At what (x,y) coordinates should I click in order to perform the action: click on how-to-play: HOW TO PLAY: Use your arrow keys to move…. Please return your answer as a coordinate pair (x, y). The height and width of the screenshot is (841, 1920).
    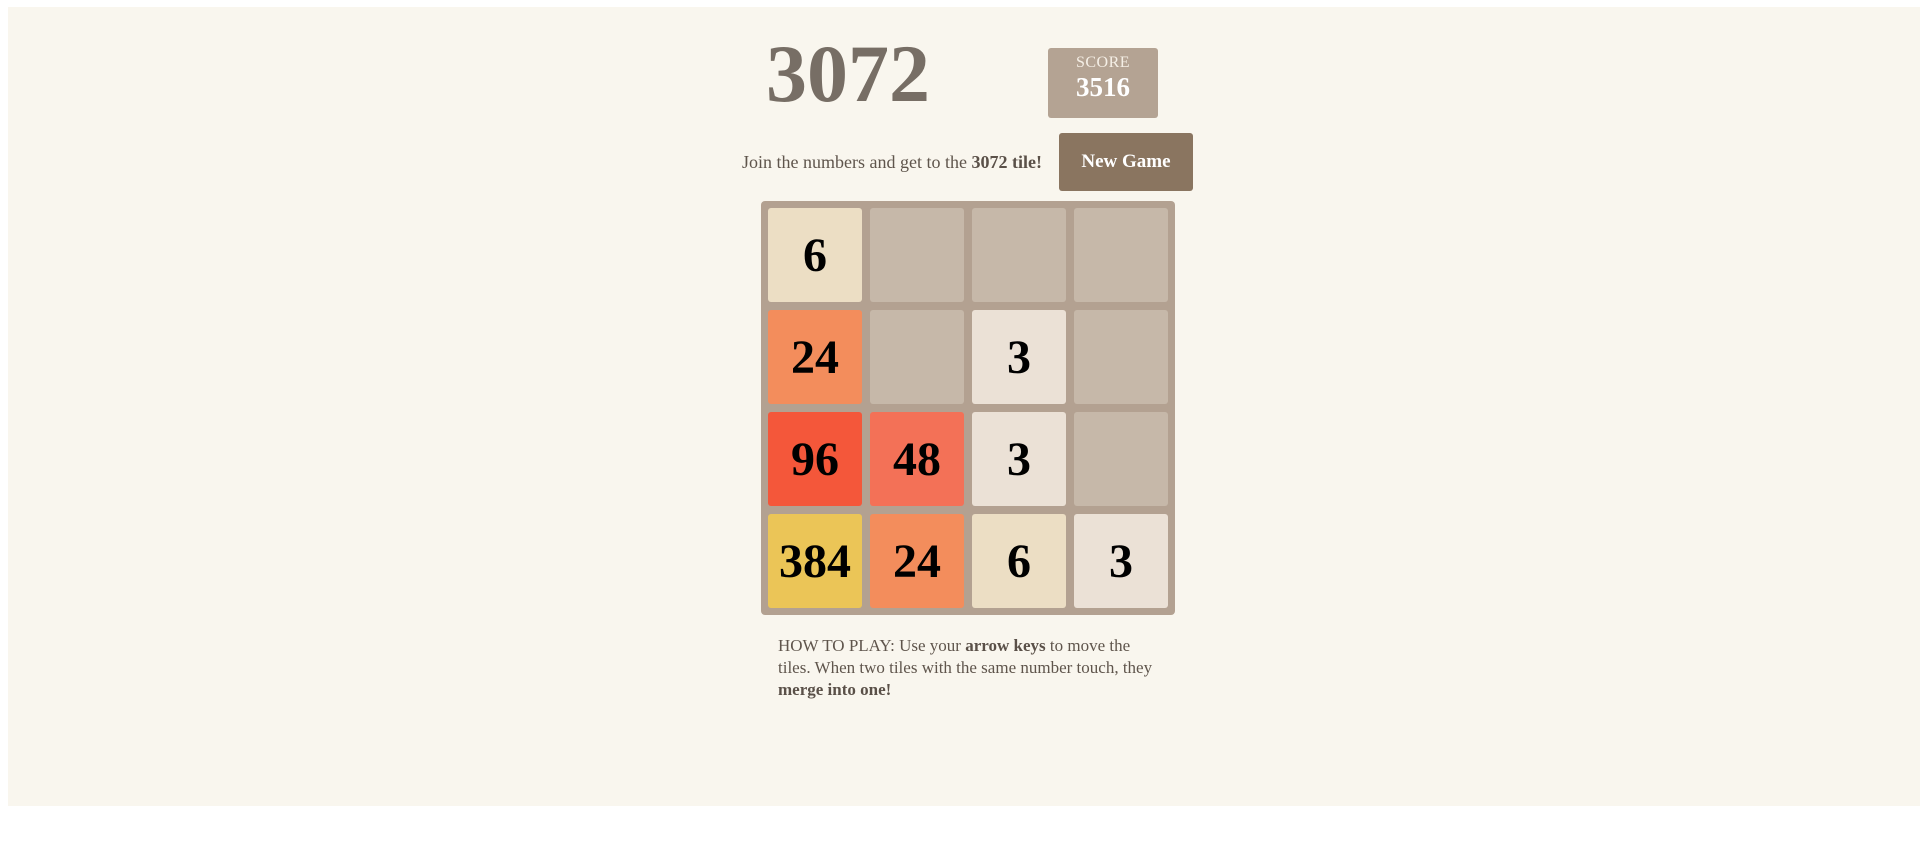
    Looking at the image, I should click on (968, 668).